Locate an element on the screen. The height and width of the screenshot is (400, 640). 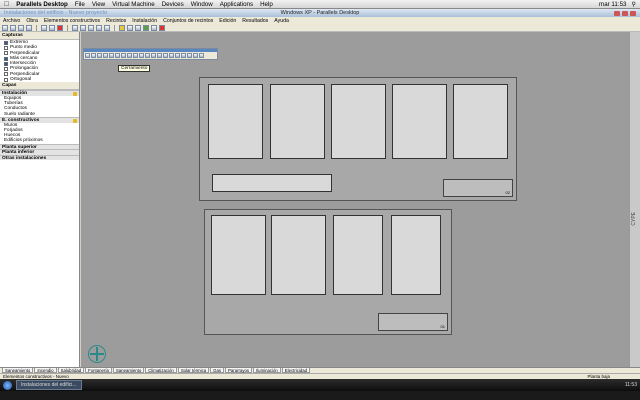
floor-down-icon is located at coordinates (138, 27).